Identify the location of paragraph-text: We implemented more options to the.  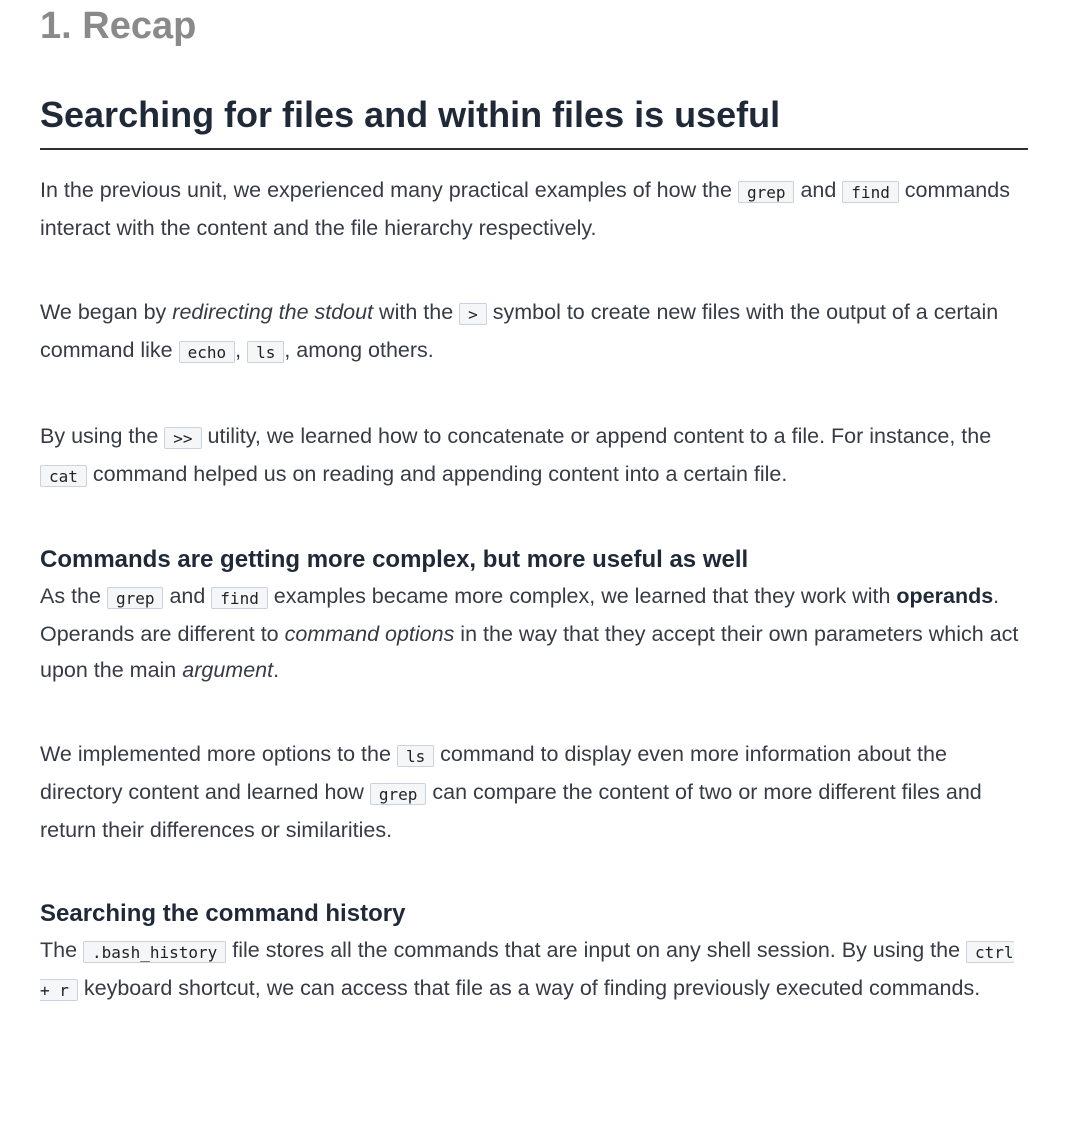
(218, 754).